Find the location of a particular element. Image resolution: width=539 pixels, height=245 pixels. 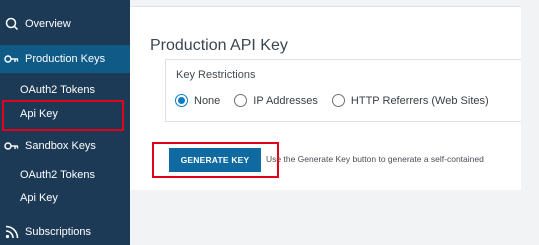

radio-none is located at coordinates (181, 100).